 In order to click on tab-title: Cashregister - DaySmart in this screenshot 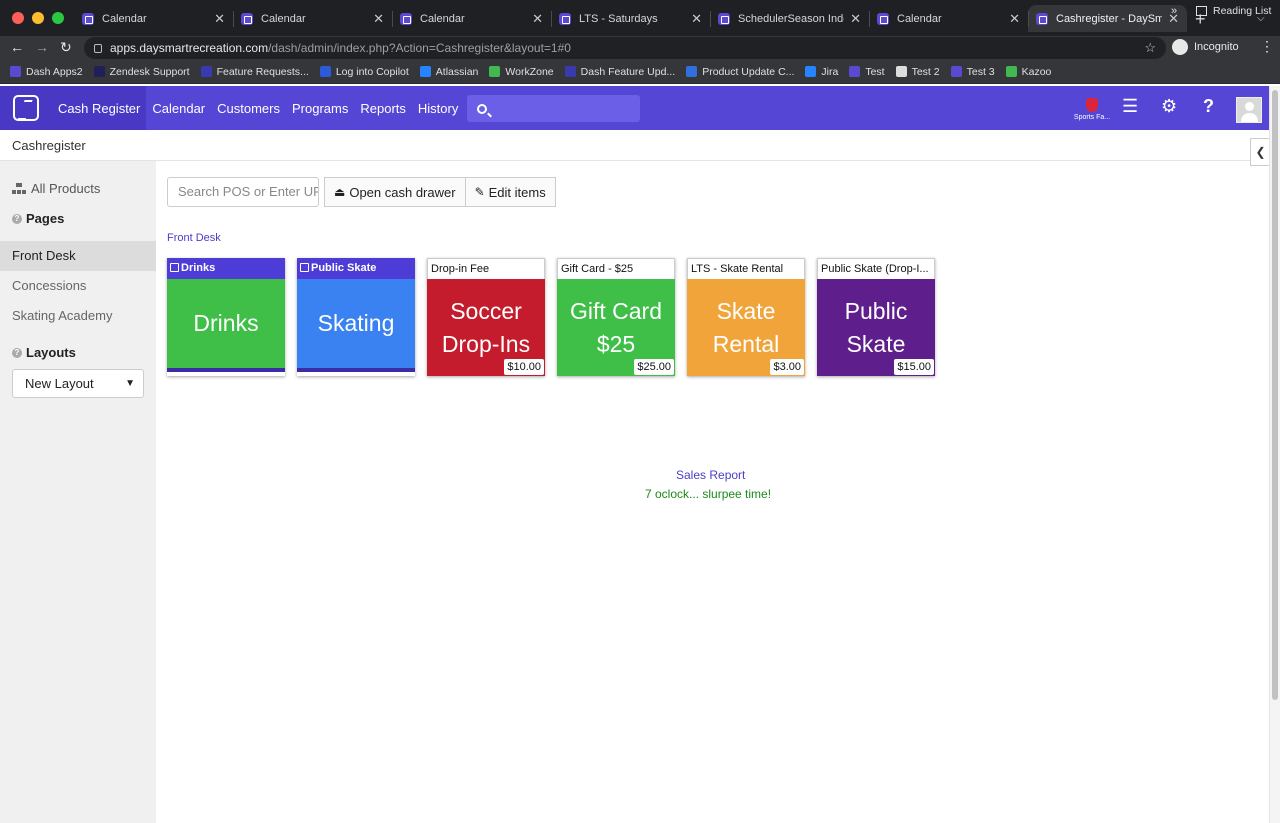, I will do `click(1109, 18)`.